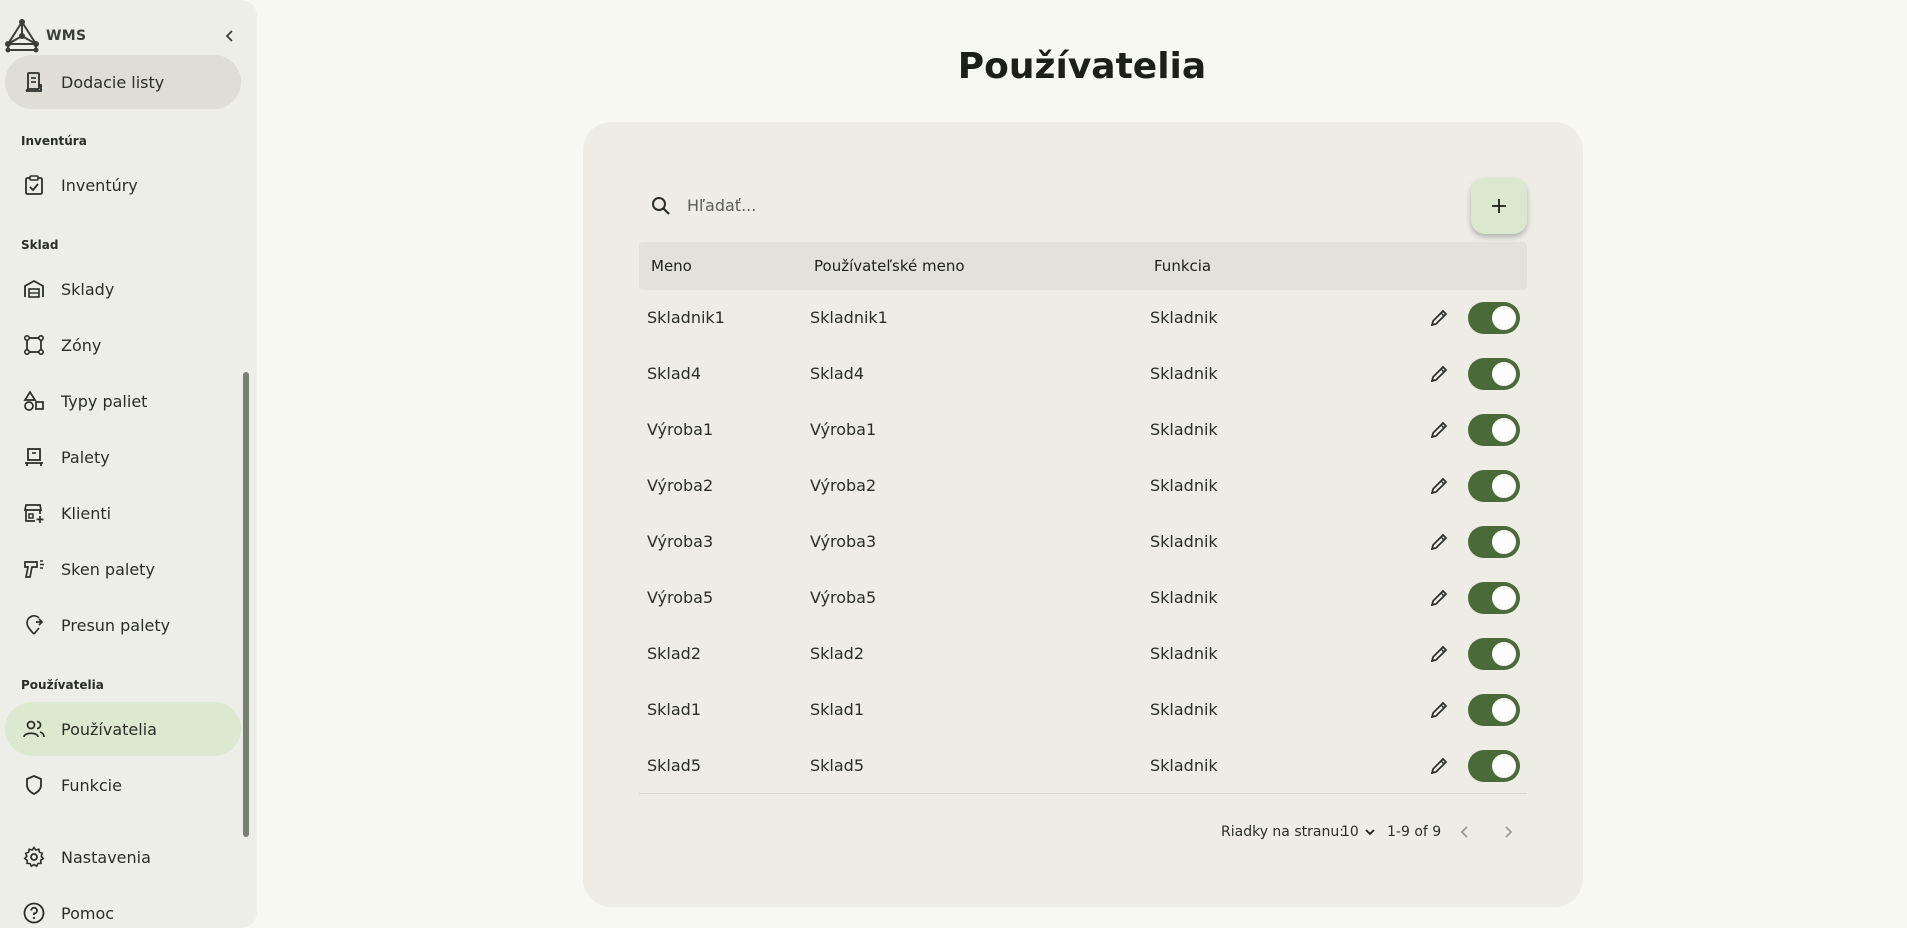 The width and height of the screenshot is (1907, 928). I want to click on sidebar-item-klienti: Klienti, so click(123, 513).